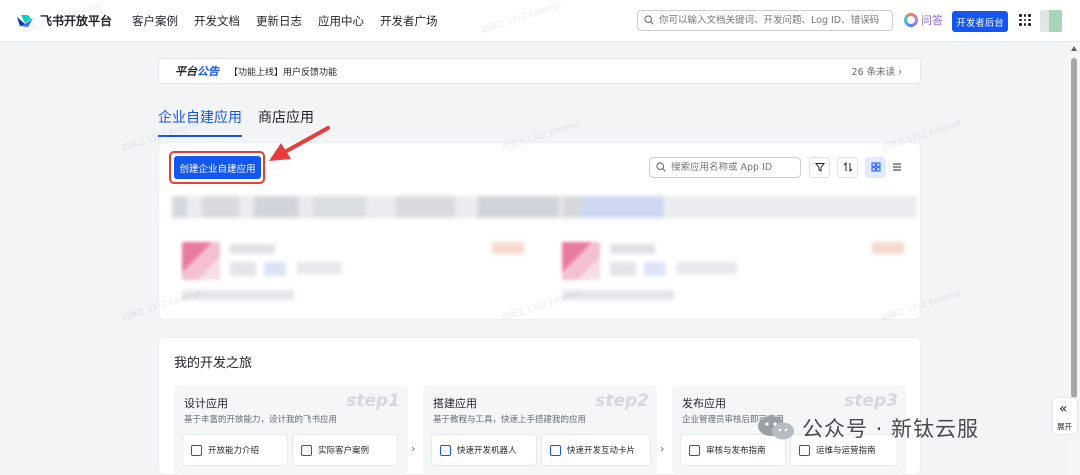  What do you see at coordinates (76, 21) in the screenshot?
I see `logo-text: 飞书开放平台` at bounding box center [76, 21].